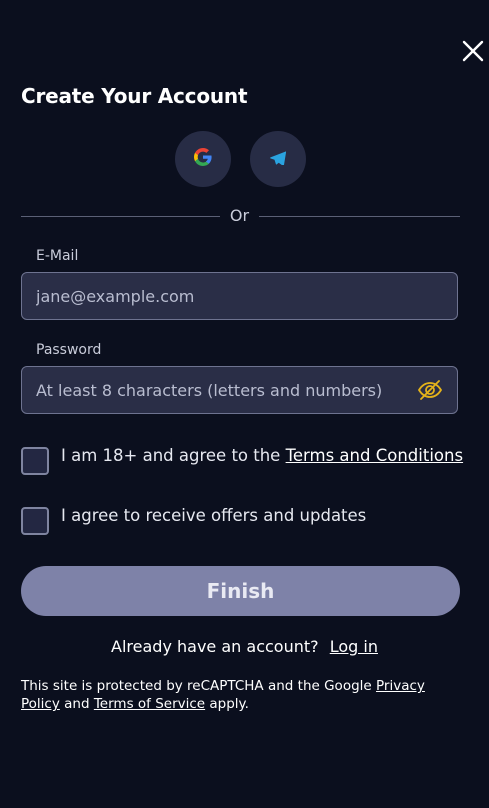 This screenshot has width=489, height=808. What do you see at coordinates (35, 461) in the screenshot?
I see `terms-checkbox` at bounding box center [35, 461].